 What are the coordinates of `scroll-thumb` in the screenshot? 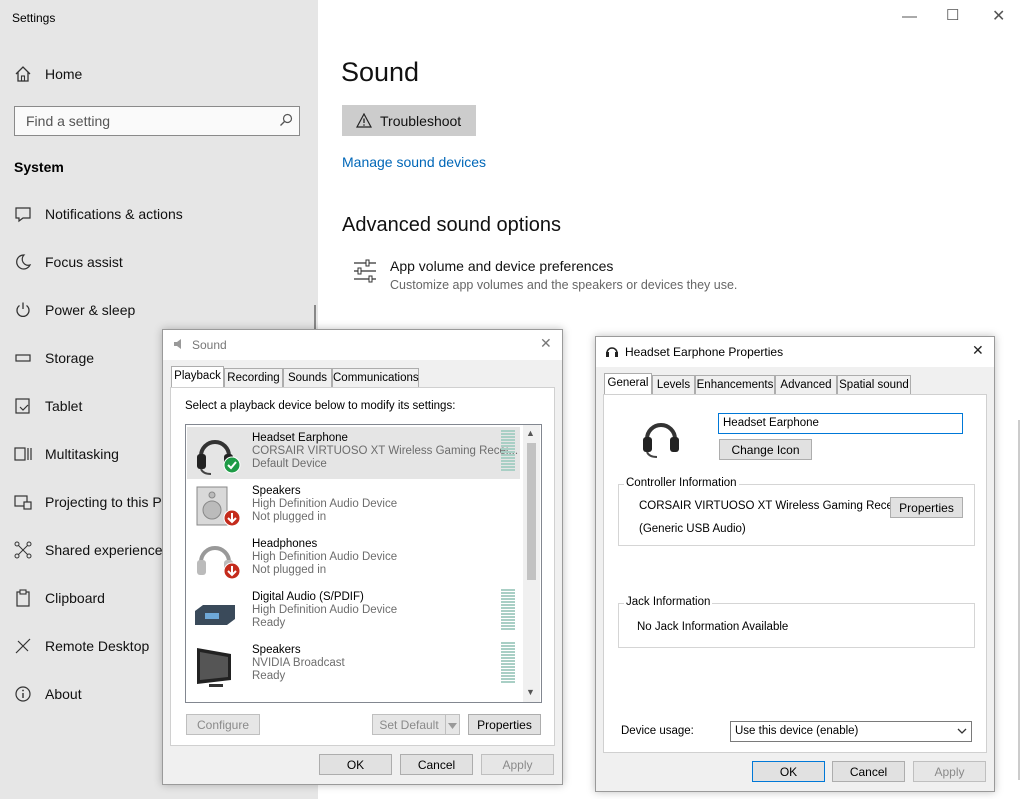 It's located at (531, 511).